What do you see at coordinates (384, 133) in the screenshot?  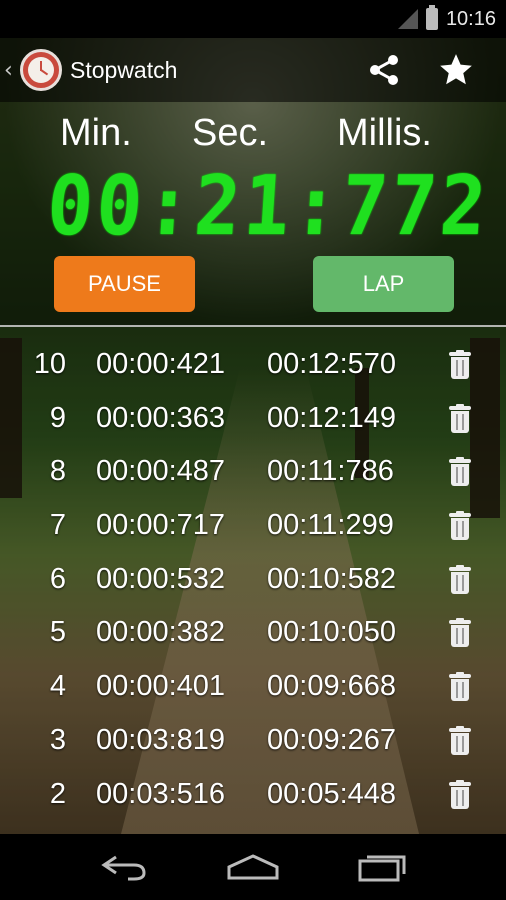 I see `millis-label: Millis.` at bounding box center [384, 133].